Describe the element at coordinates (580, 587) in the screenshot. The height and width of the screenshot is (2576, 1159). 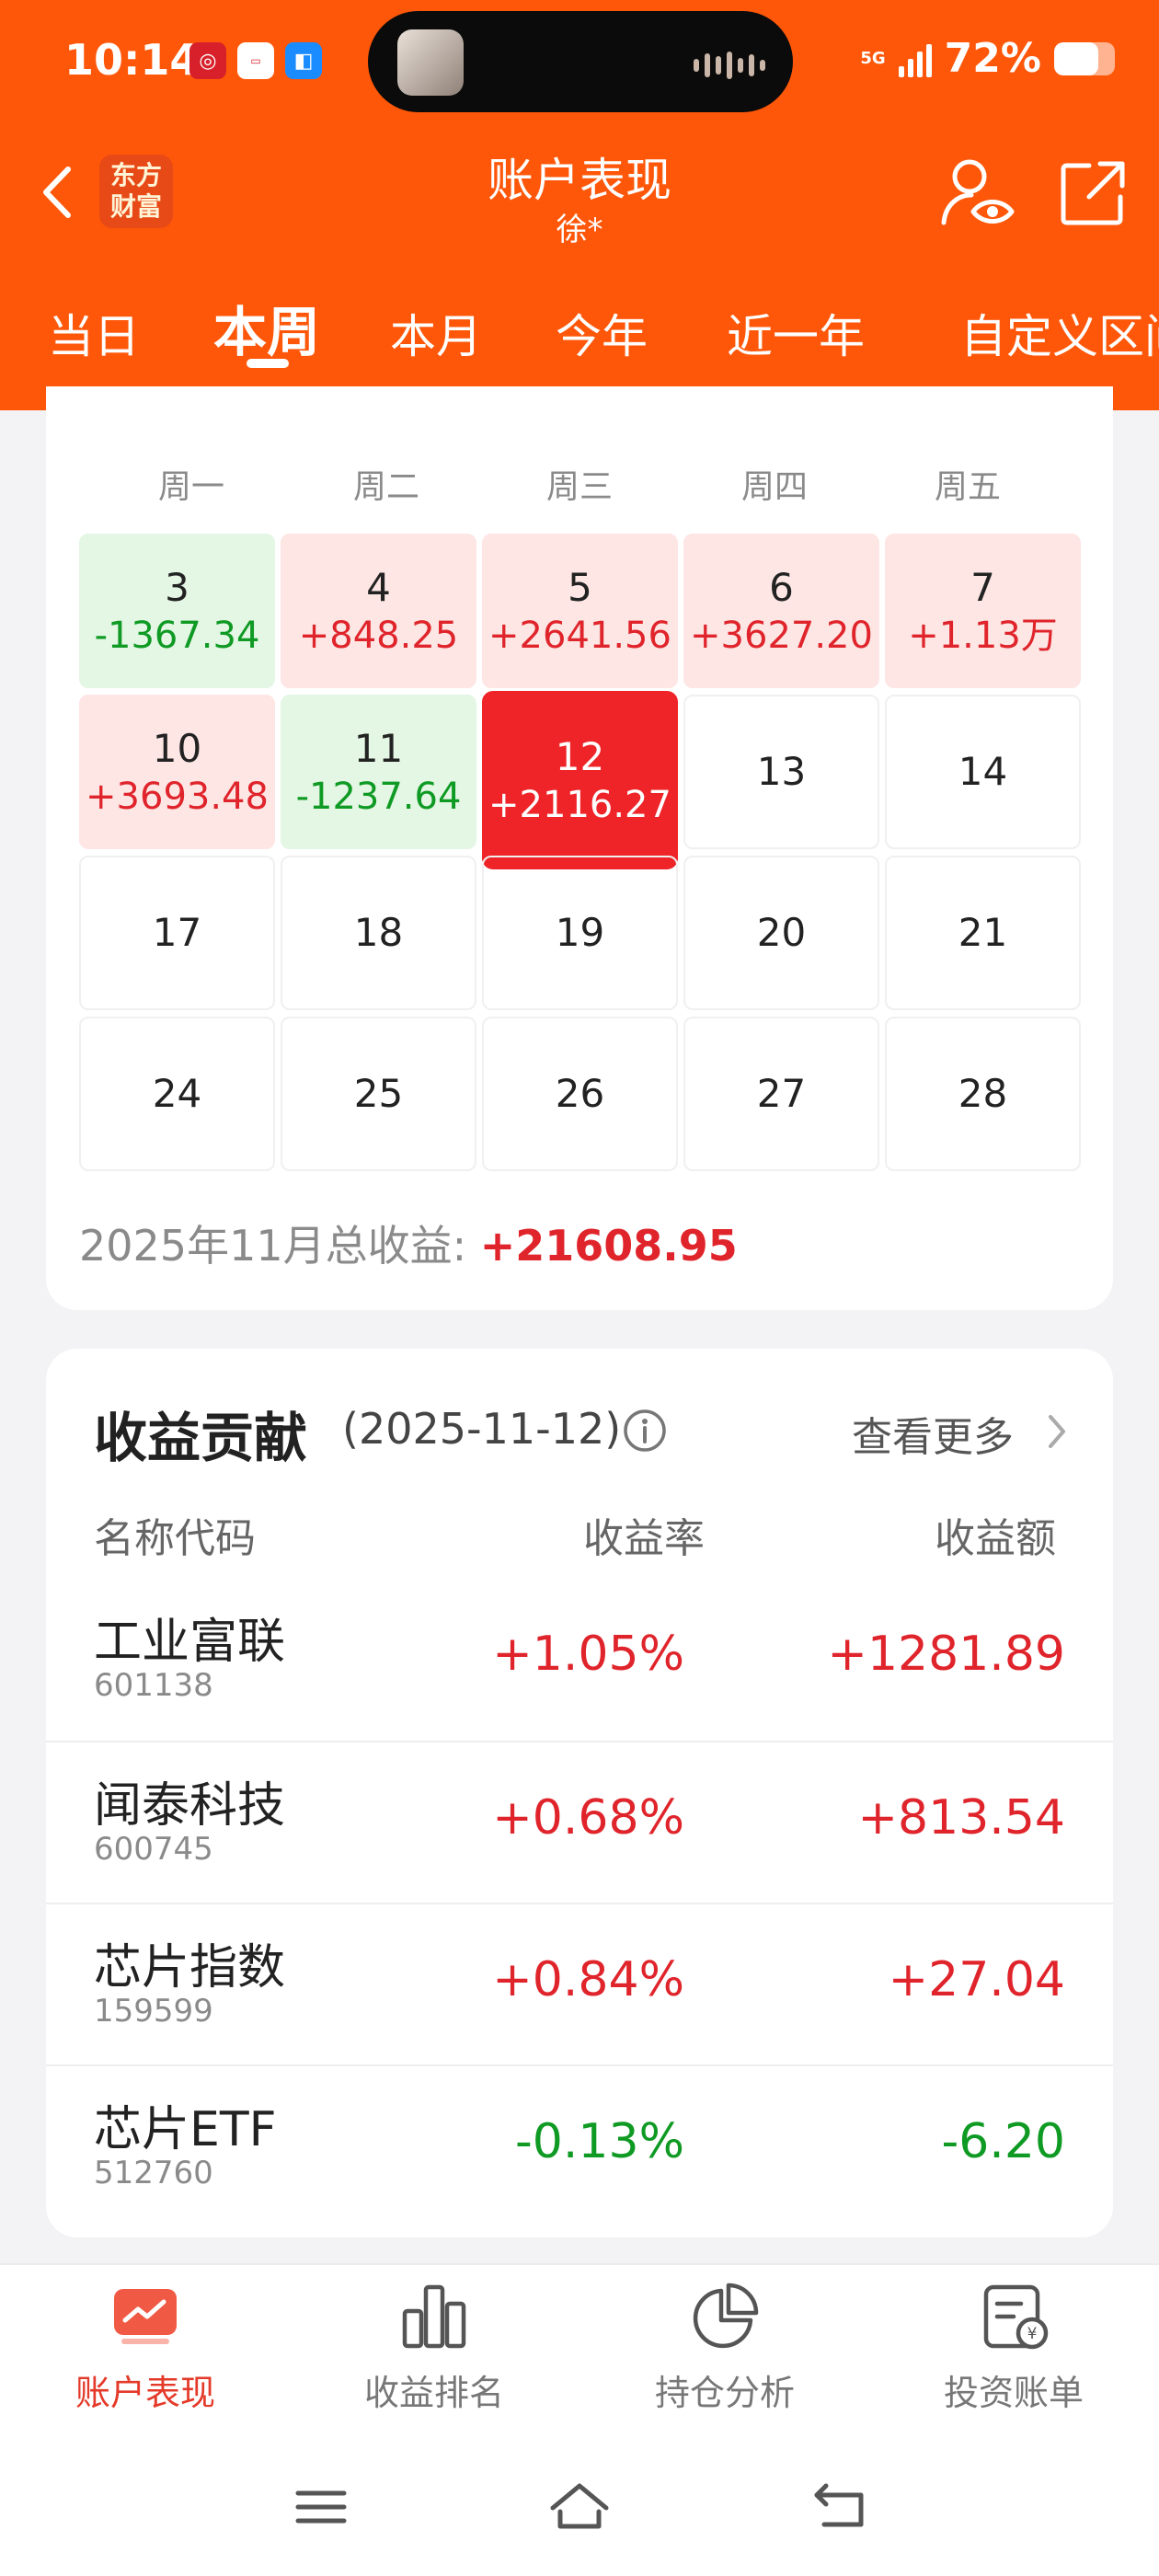
I see `day-number: 5` at that location.